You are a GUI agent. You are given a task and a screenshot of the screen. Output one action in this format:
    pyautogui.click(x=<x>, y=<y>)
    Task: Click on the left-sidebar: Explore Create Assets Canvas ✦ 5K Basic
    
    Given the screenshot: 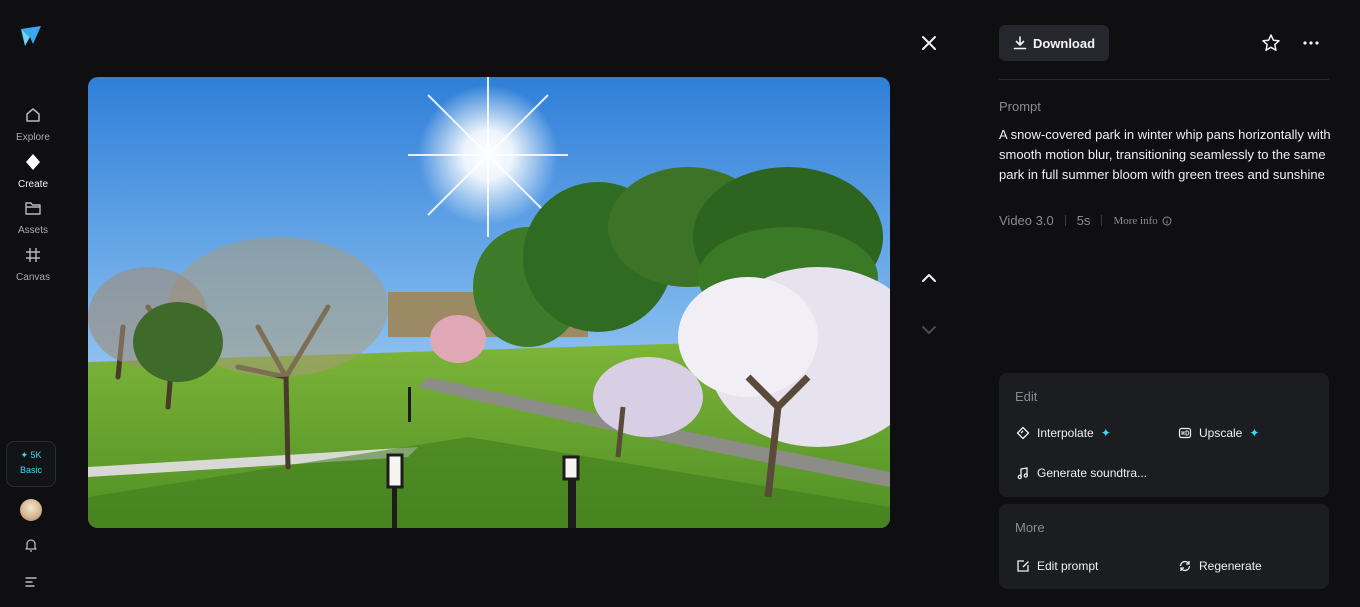 What is the action you would take?
    pyautogui.click(x=33, y=303)
    